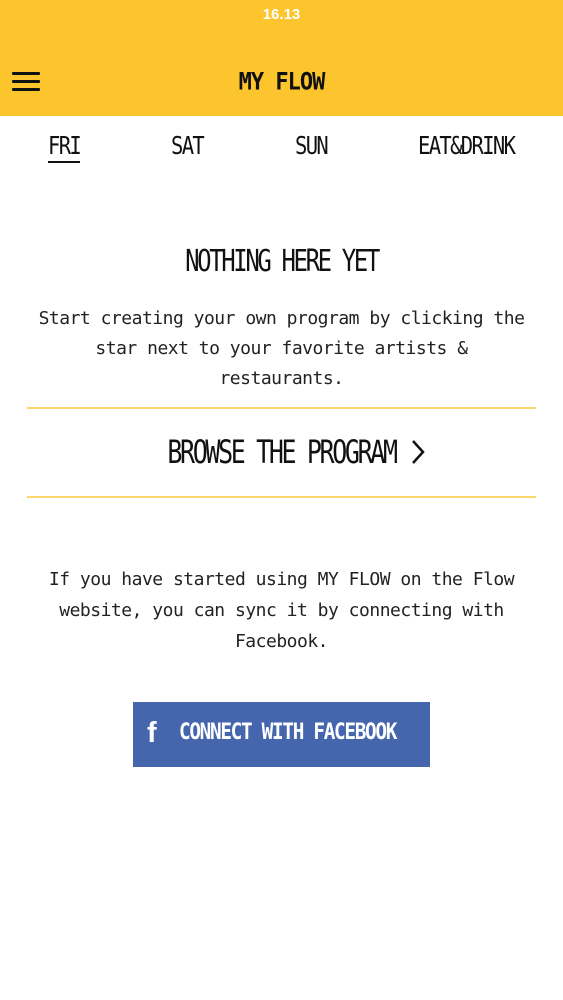 The image size is (563, 1000). What do you see at coordinates (152, 733) in the screenshot?
I see `facebook-icon: f` at bounding box center [152, 733].